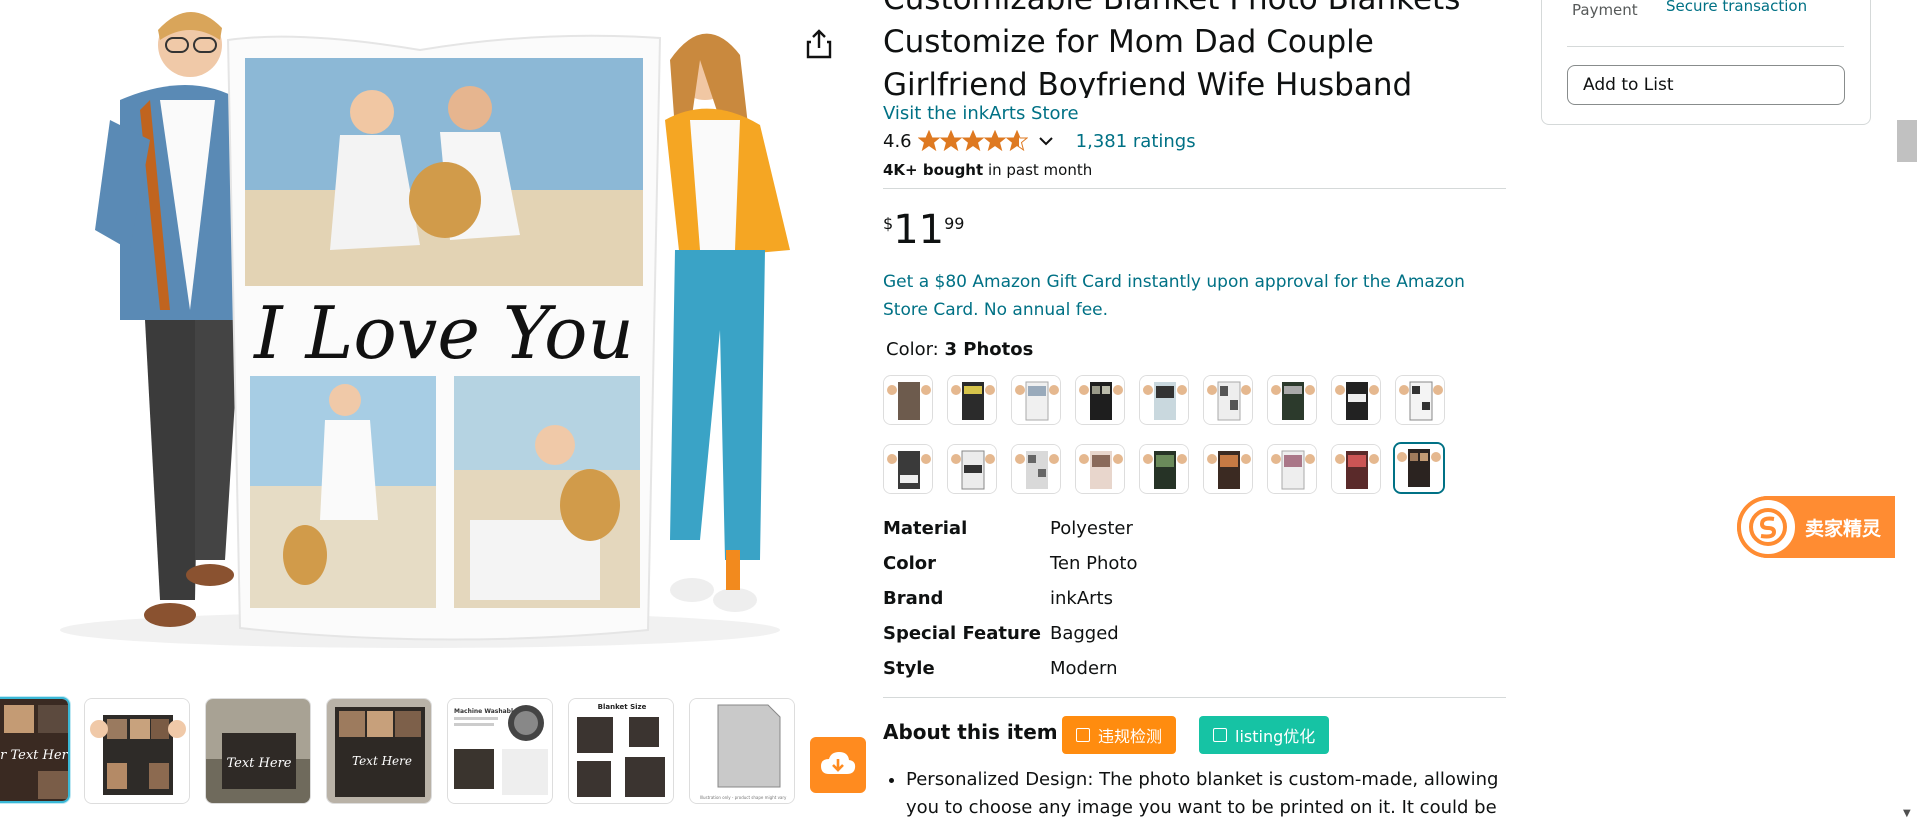 The height and width of the screenshot is (827, 1920). What do you see at coordinates (259, 763) in the screenshot?
I see `thumb-3-text: Text Here` at bounding box center [259, 763].